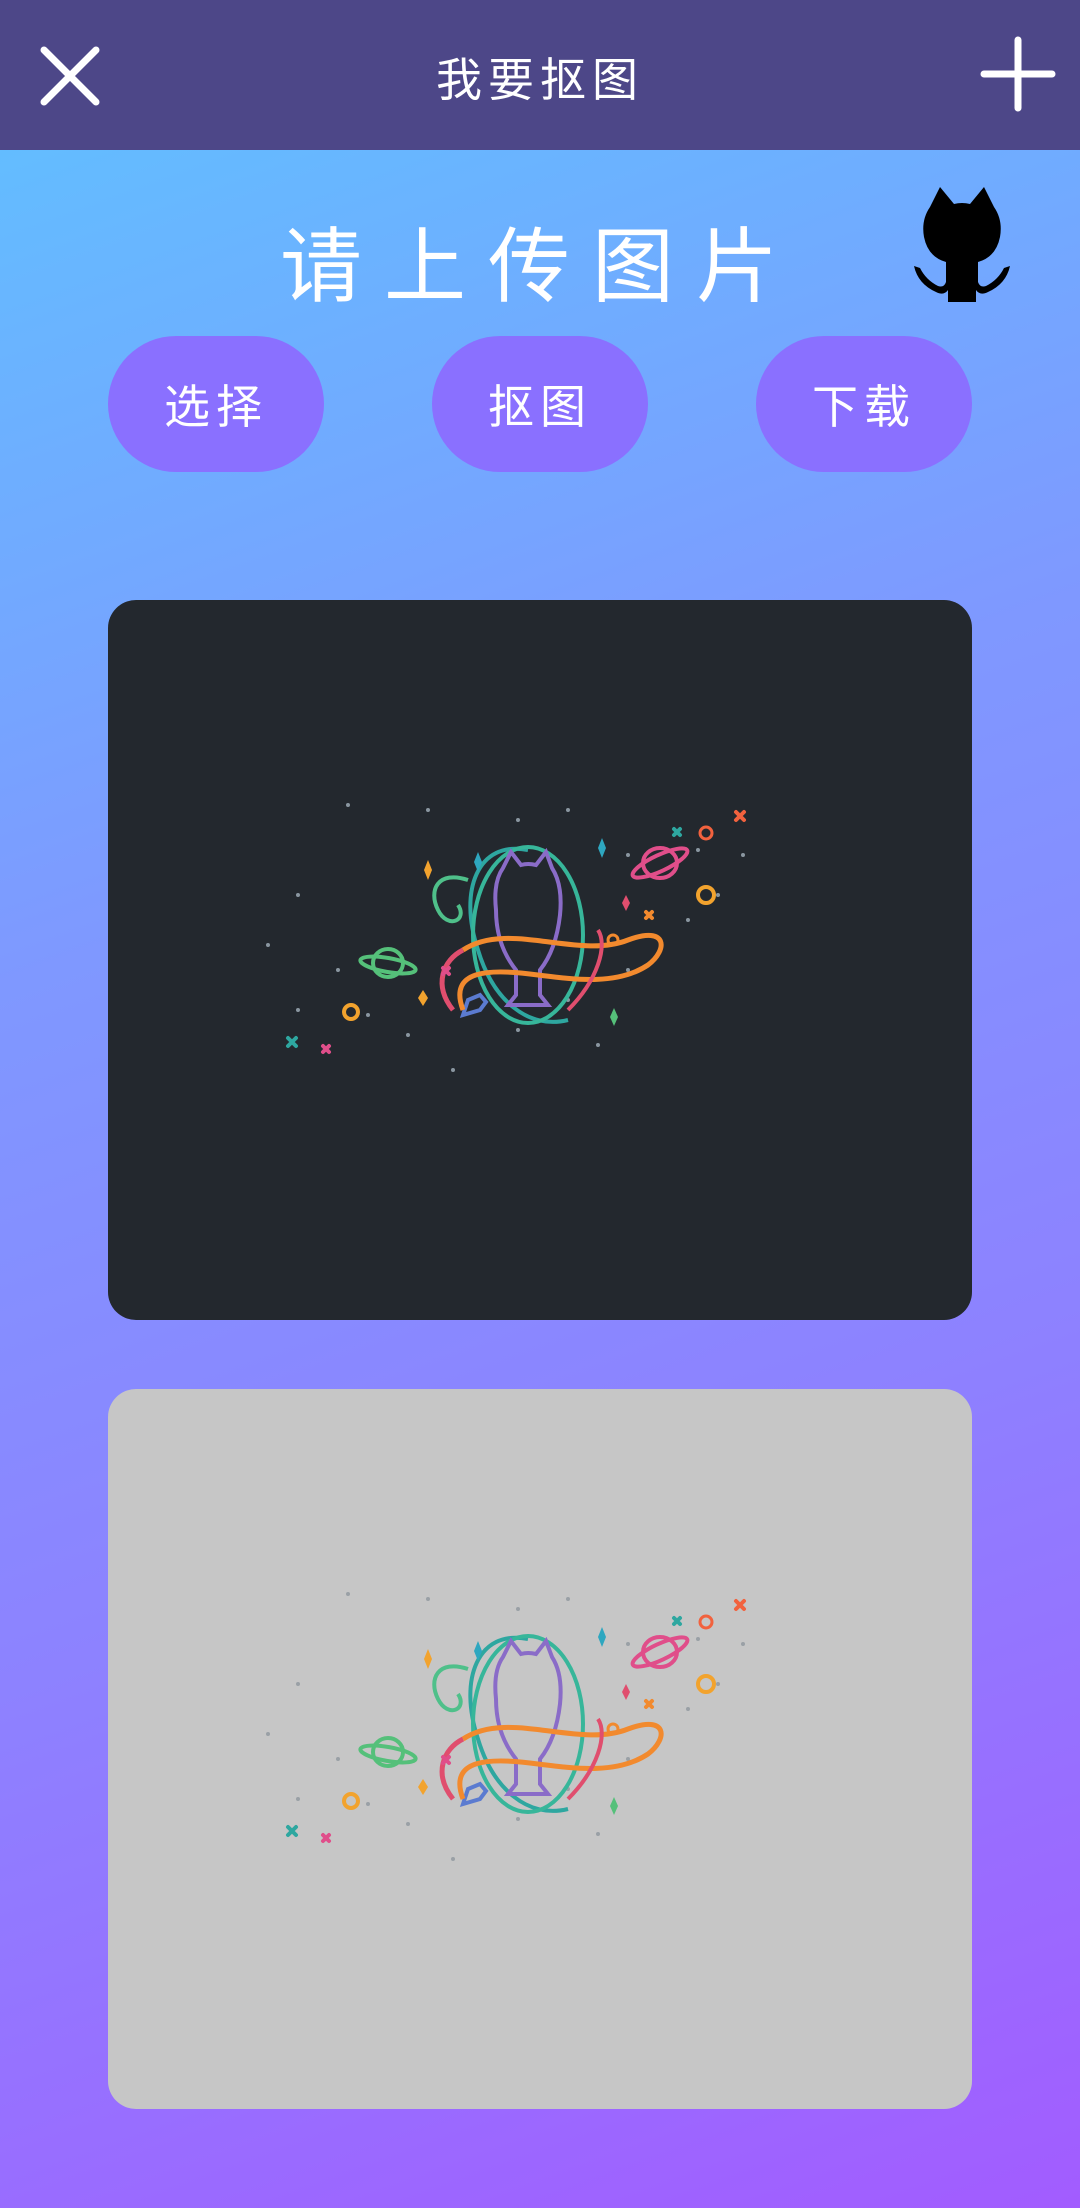  Describe the element at coordinates (1018, 74) in the screenshot. I see `plus-icon` at that location.